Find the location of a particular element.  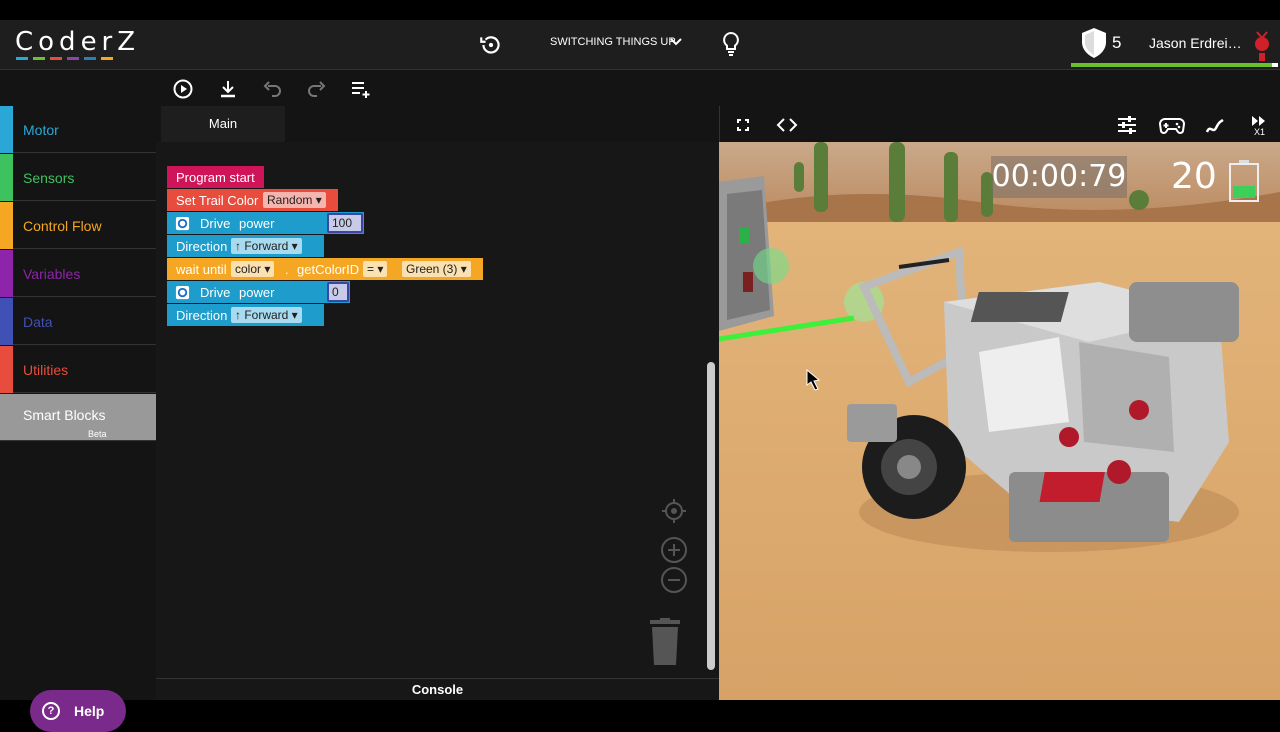

dropdown-value: Random is located at coordinates (290, 200).